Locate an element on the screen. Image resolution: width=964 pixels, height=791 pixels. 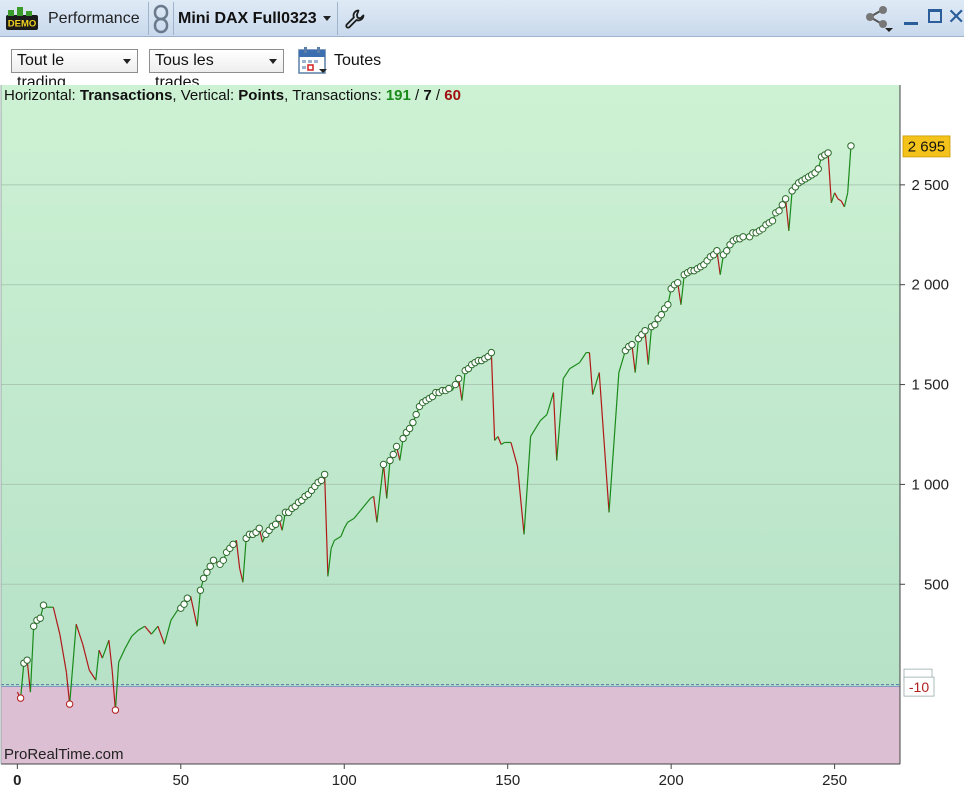
minimize-icon is located at coordinates (911, 23).